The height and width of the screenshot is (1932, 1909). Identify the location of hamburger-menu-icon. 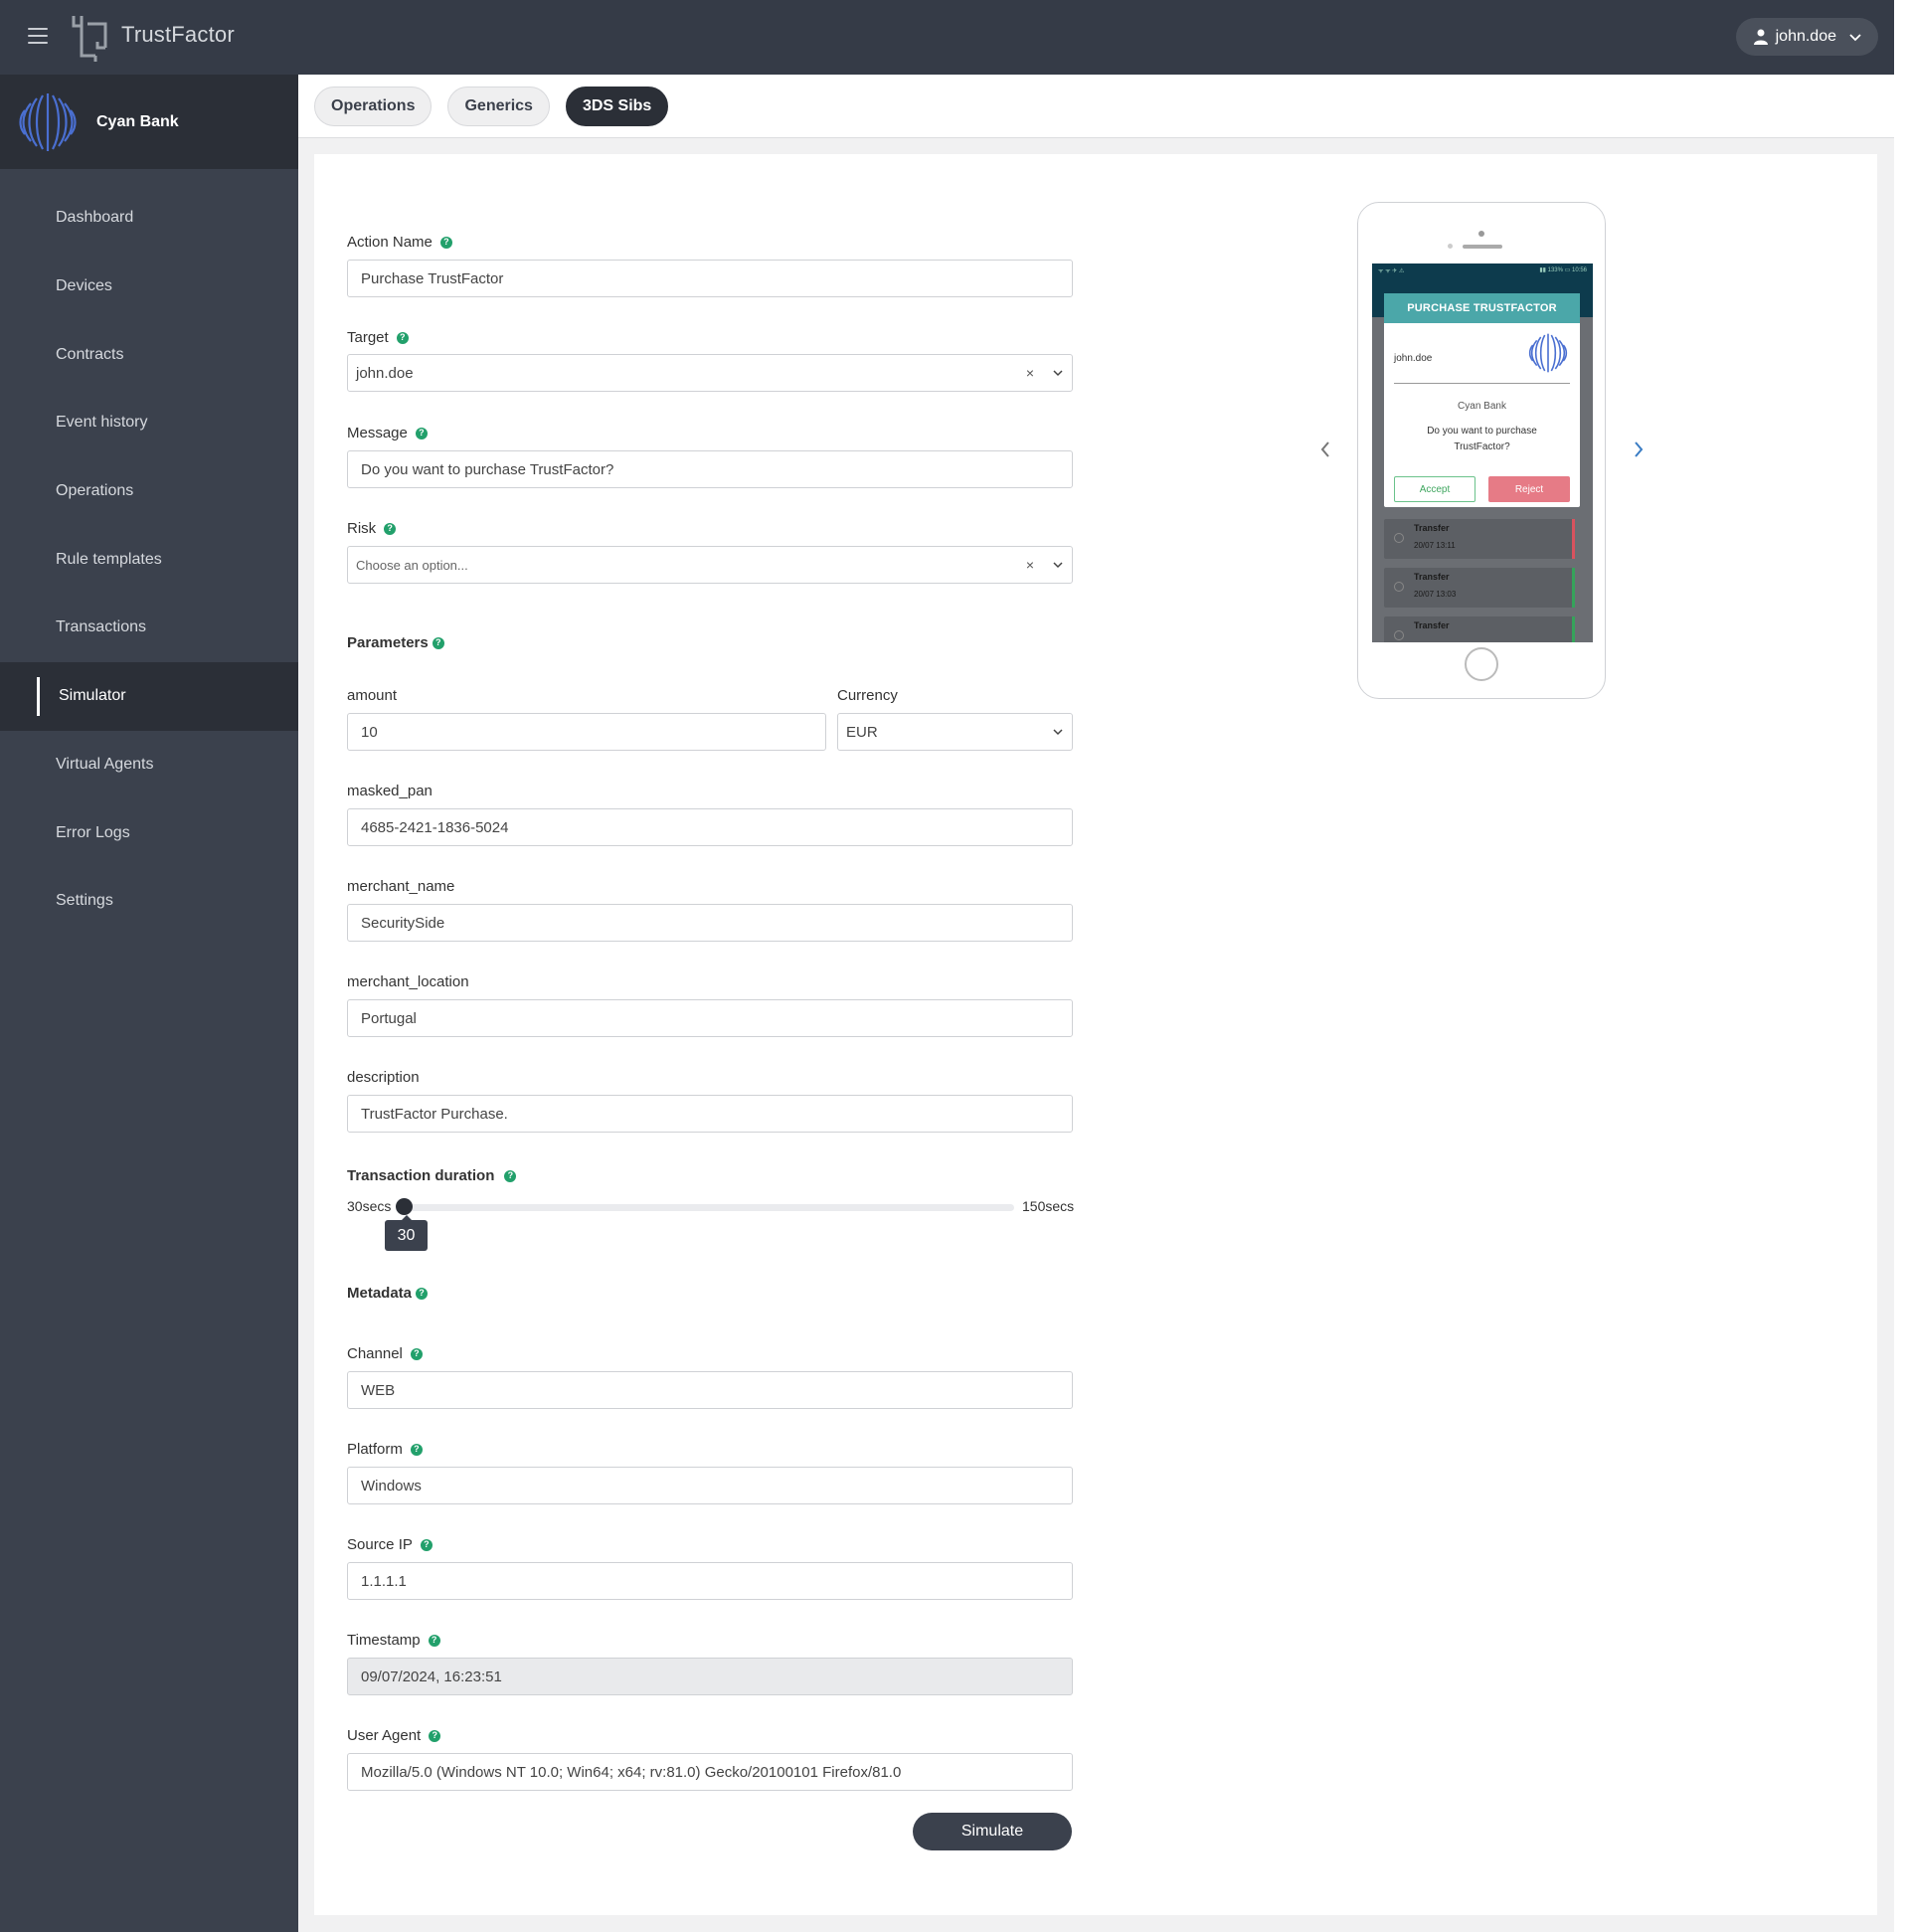
(38, 36).